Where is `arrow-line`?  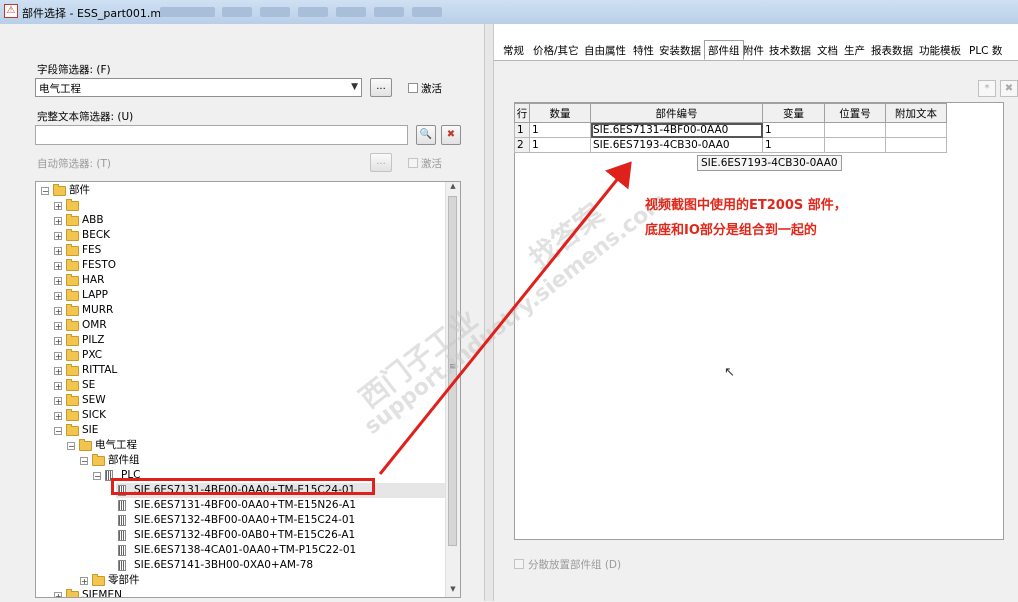
arrow-line is located at coordinates (505, 318).